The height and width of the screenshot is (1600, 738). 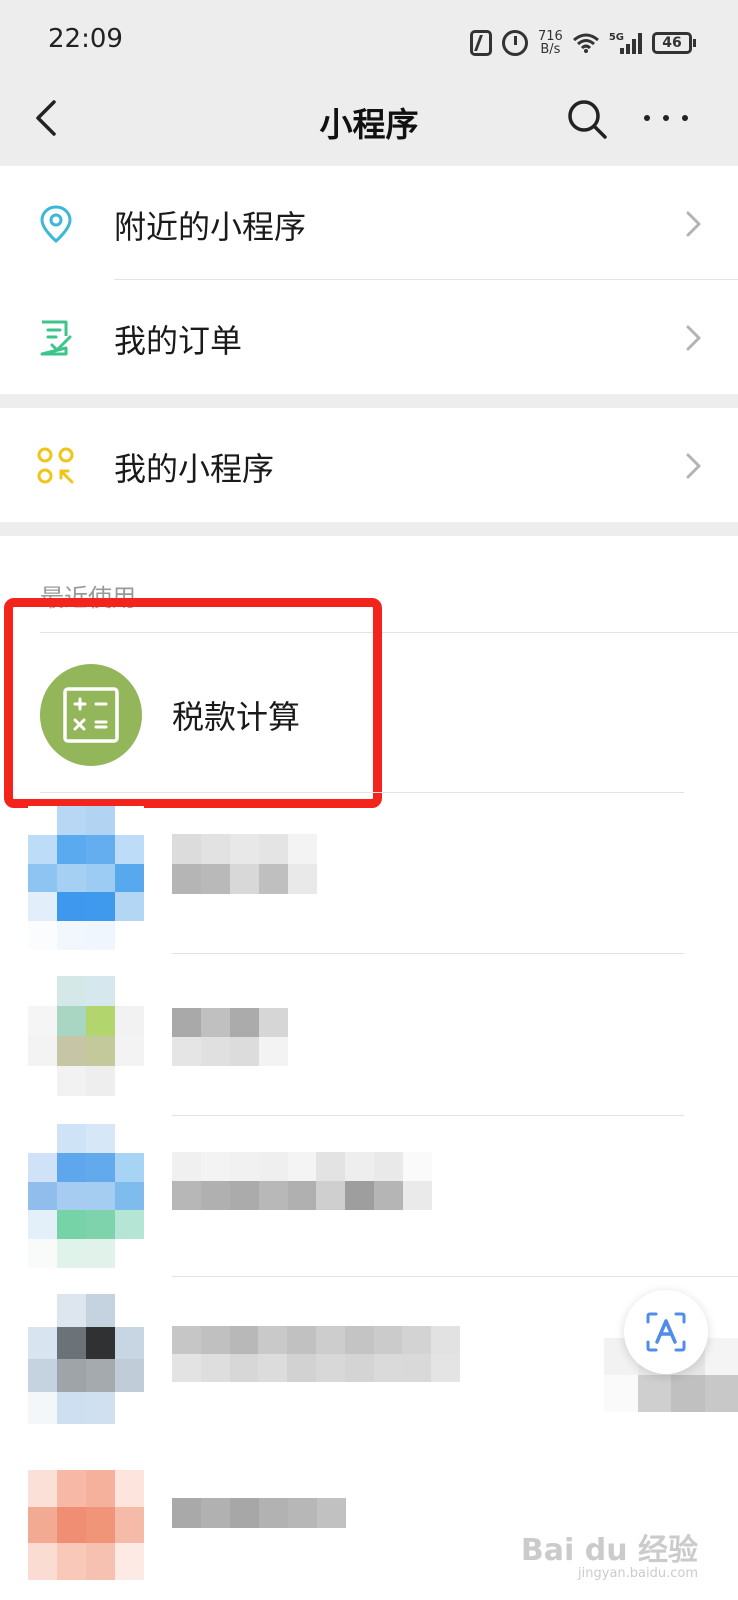 I want to click on network-speed-unit: B/s, so click(x=550, y=49).